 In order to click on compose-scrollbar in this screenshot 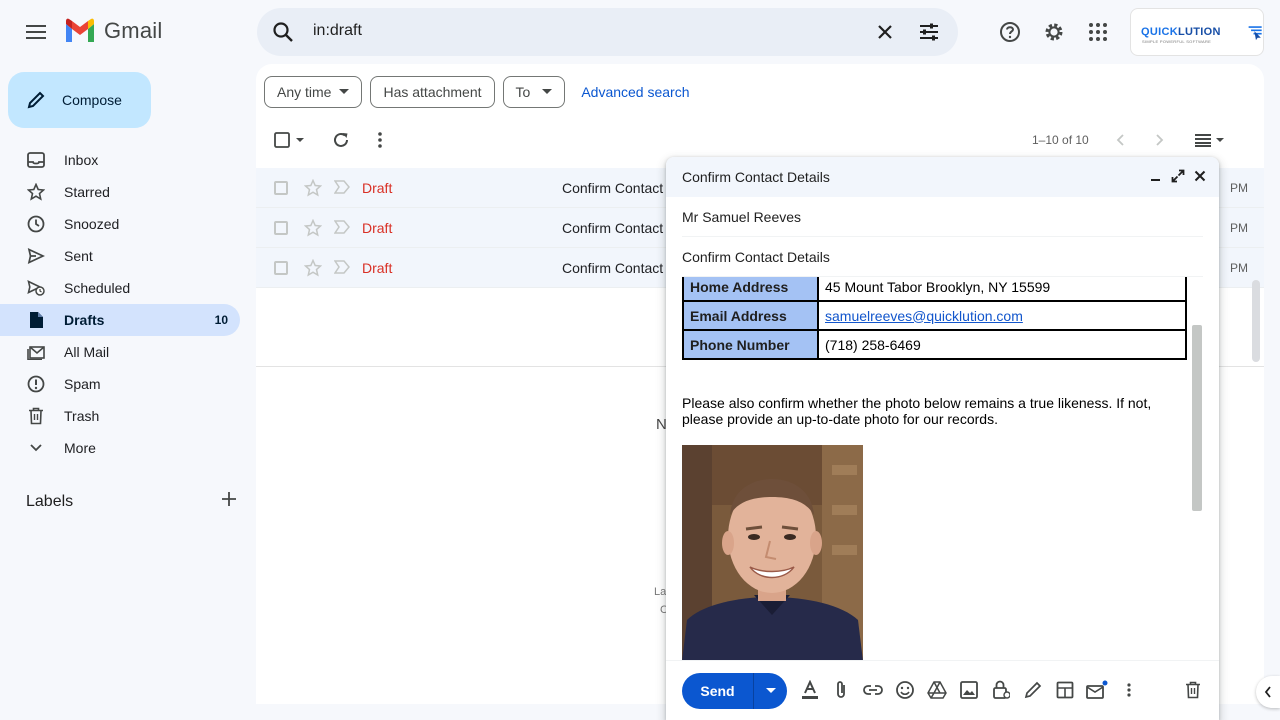, I will do `click(1197, 418)`.